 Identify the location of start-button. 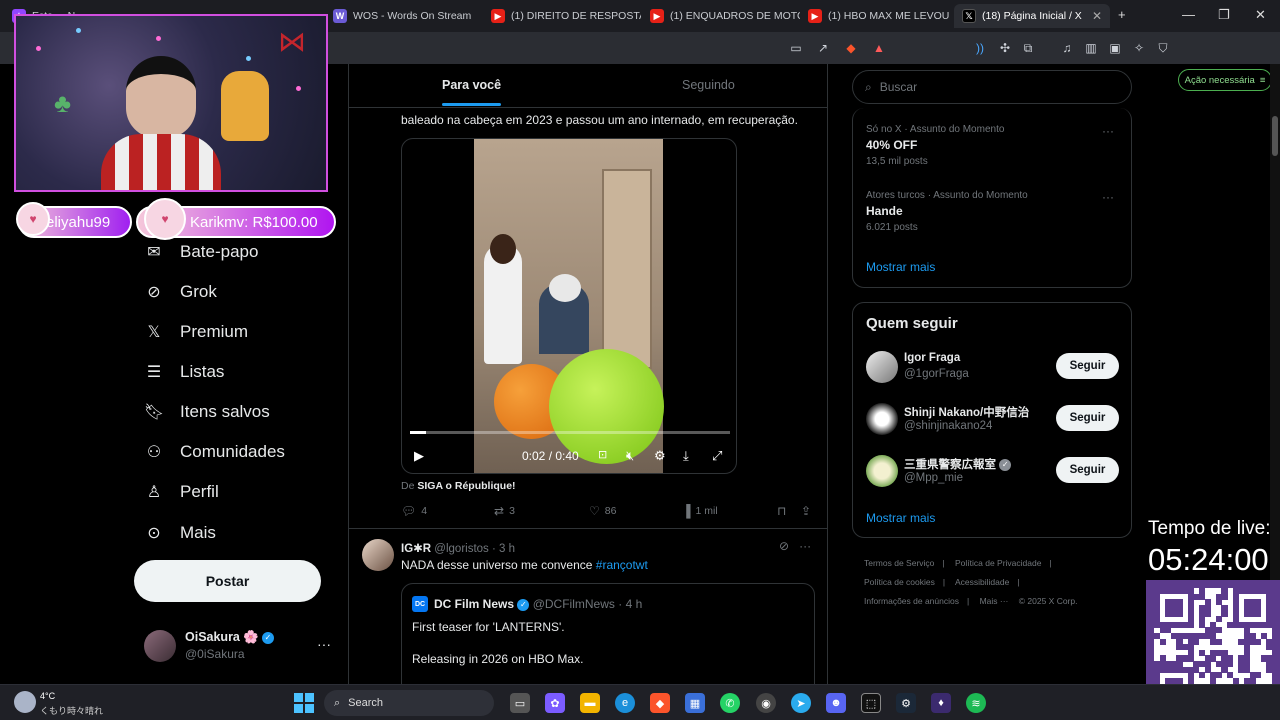
(304, 703).